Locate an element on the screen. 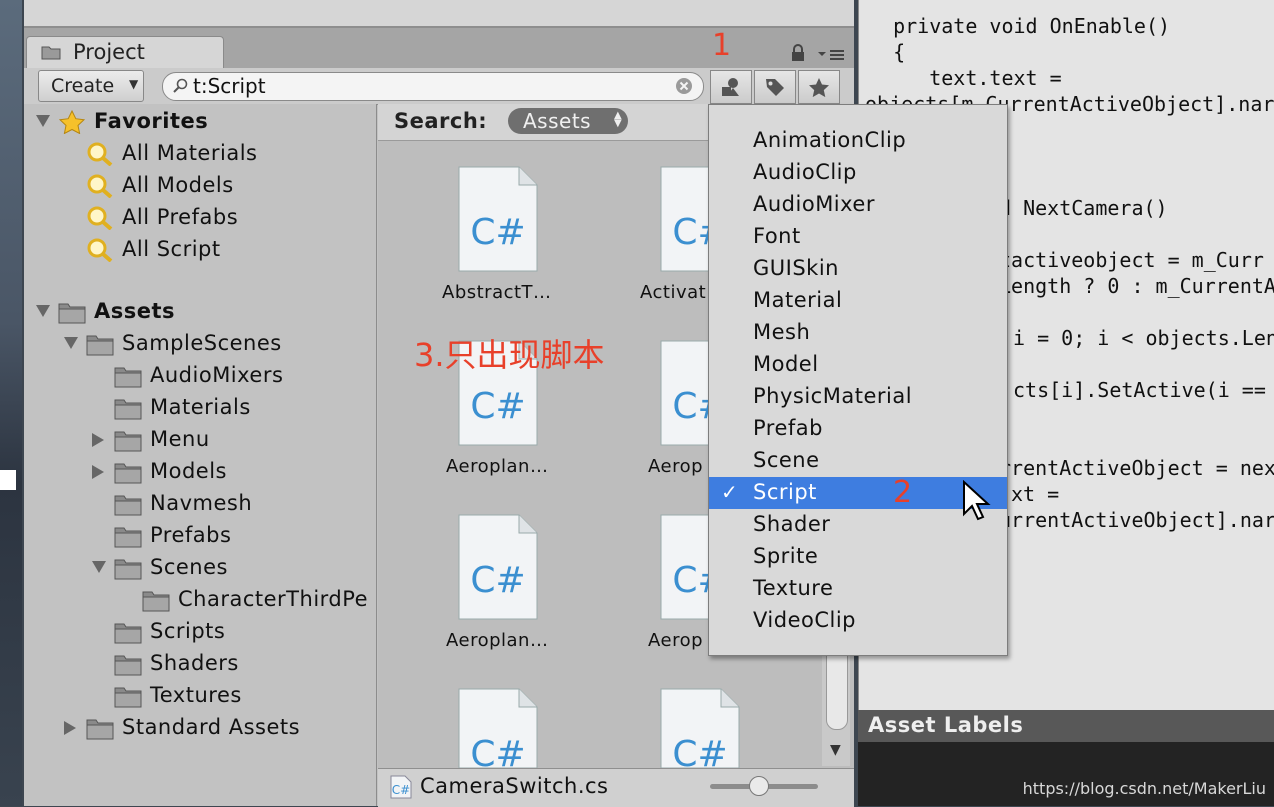  tree-item-label: Materials is located at coordinates (200, 407).